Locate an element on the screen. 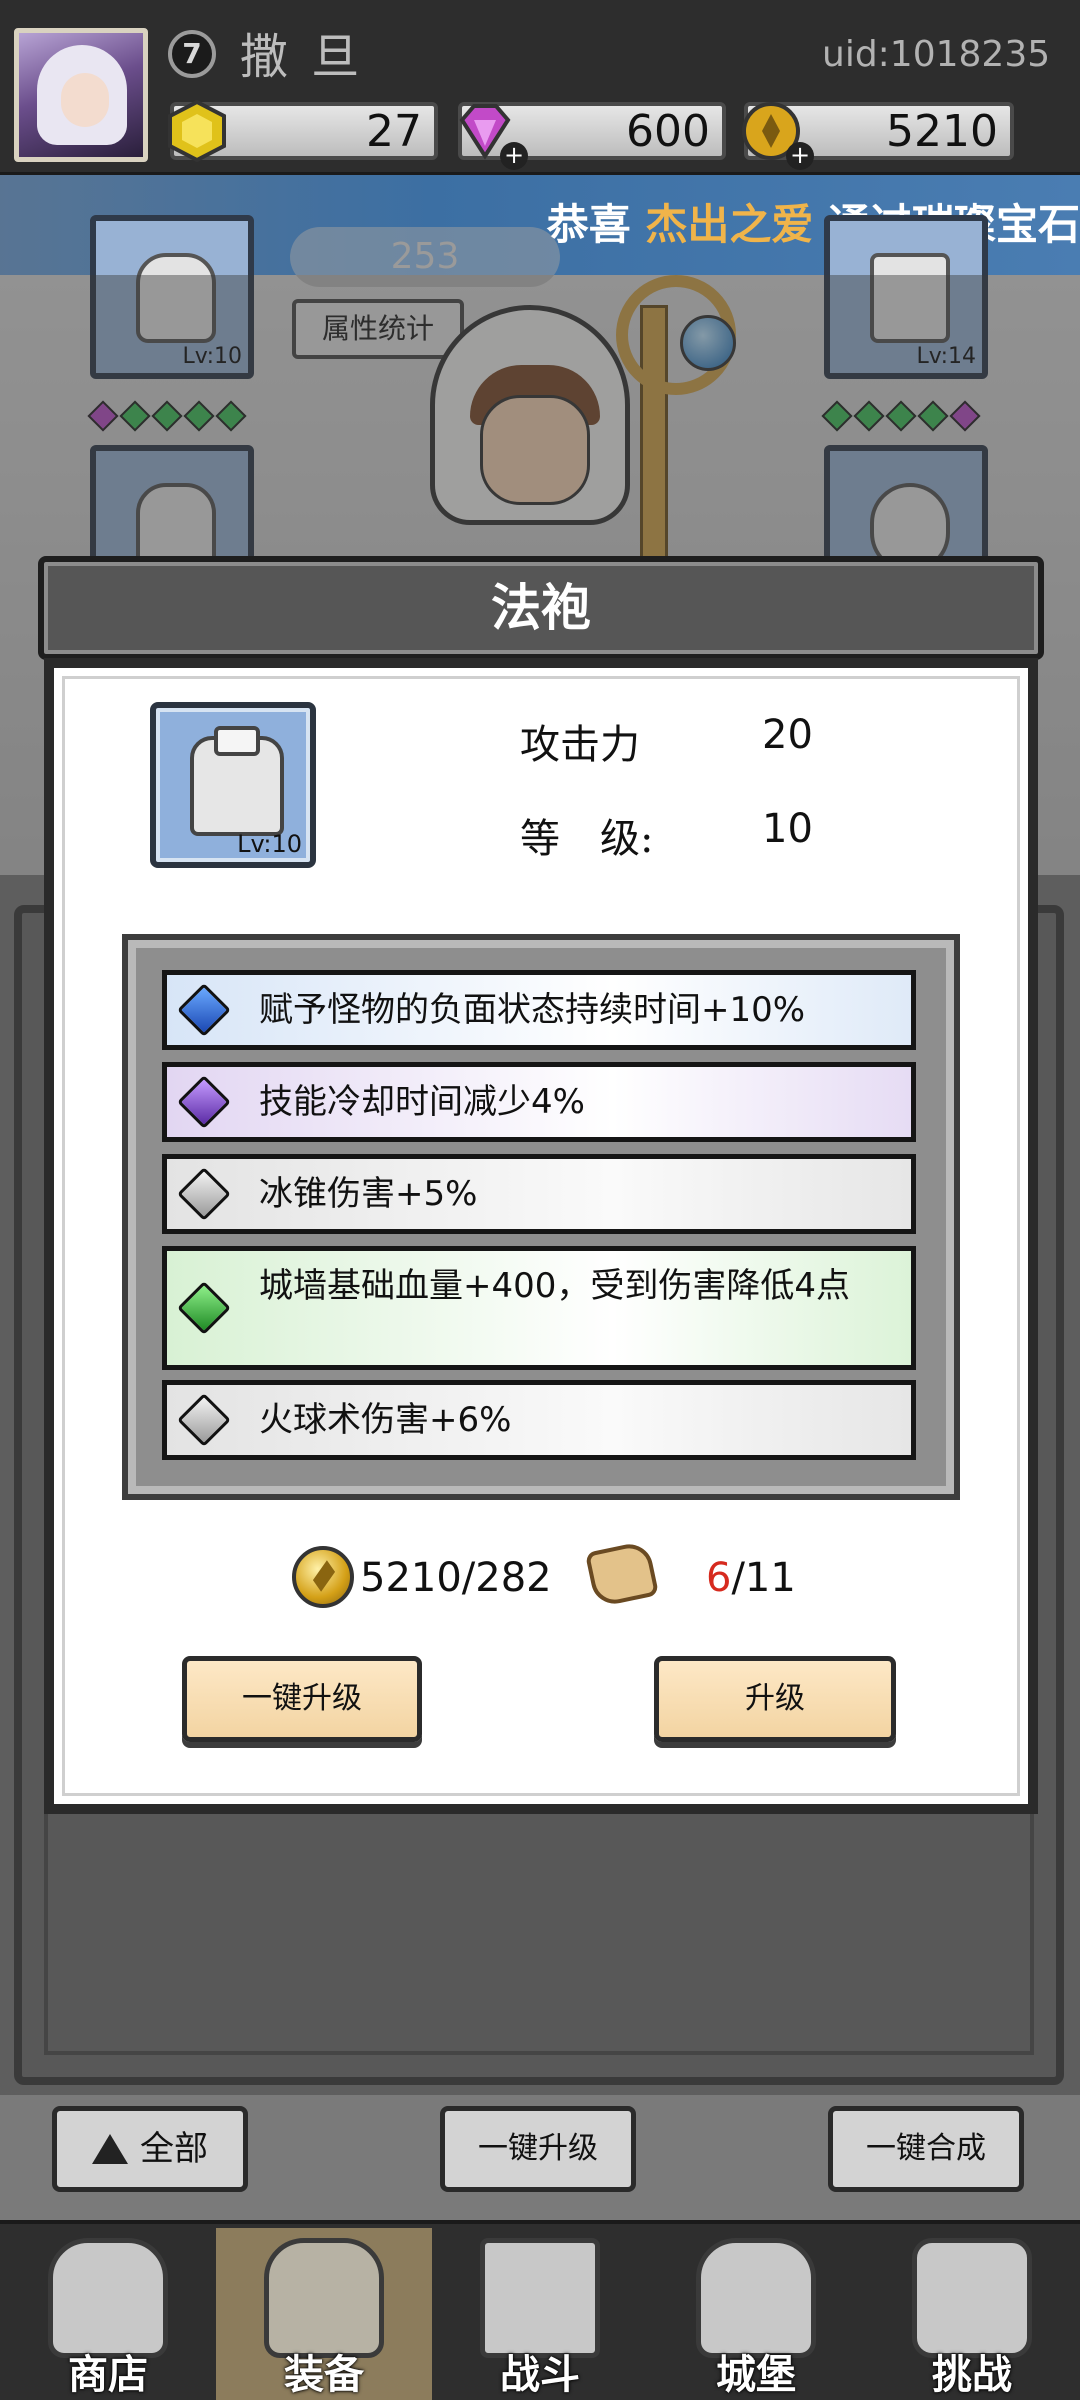 The image size is (1080, 2400). avatar-face is located at coordinates (85, 100).